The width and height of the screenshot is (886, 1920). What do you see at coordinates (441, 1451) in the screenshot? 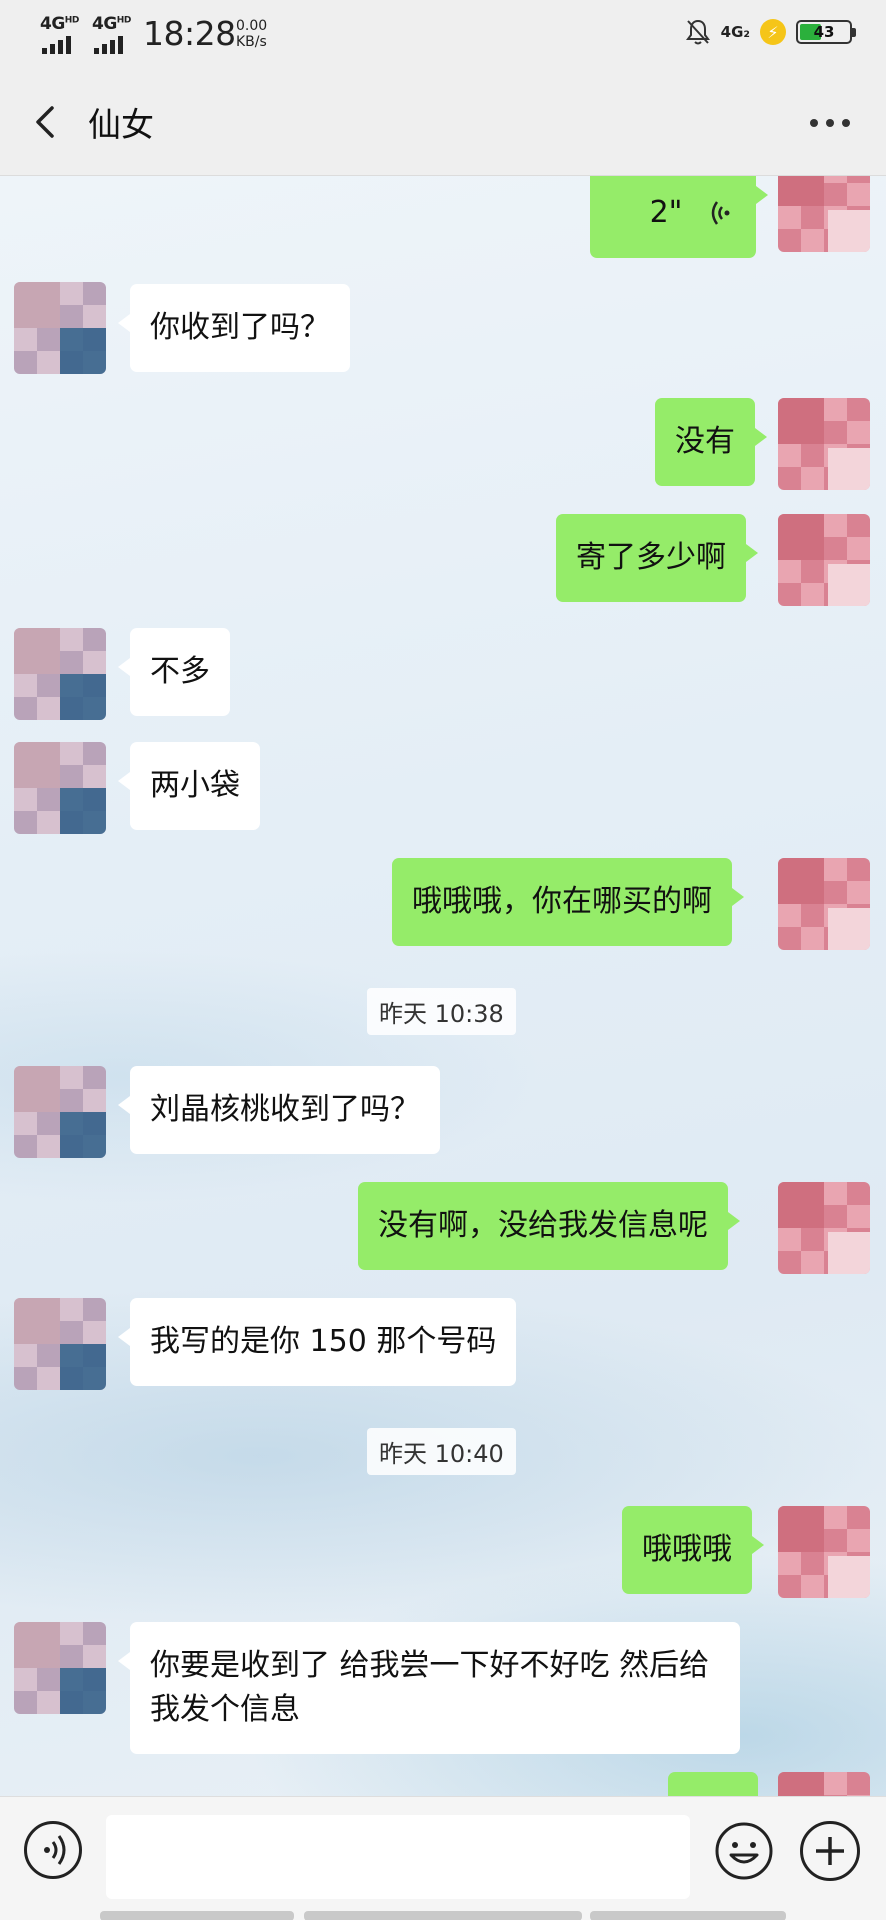
I see `timestamp: 昨天 10:40` at bounding box center [441, 1451].